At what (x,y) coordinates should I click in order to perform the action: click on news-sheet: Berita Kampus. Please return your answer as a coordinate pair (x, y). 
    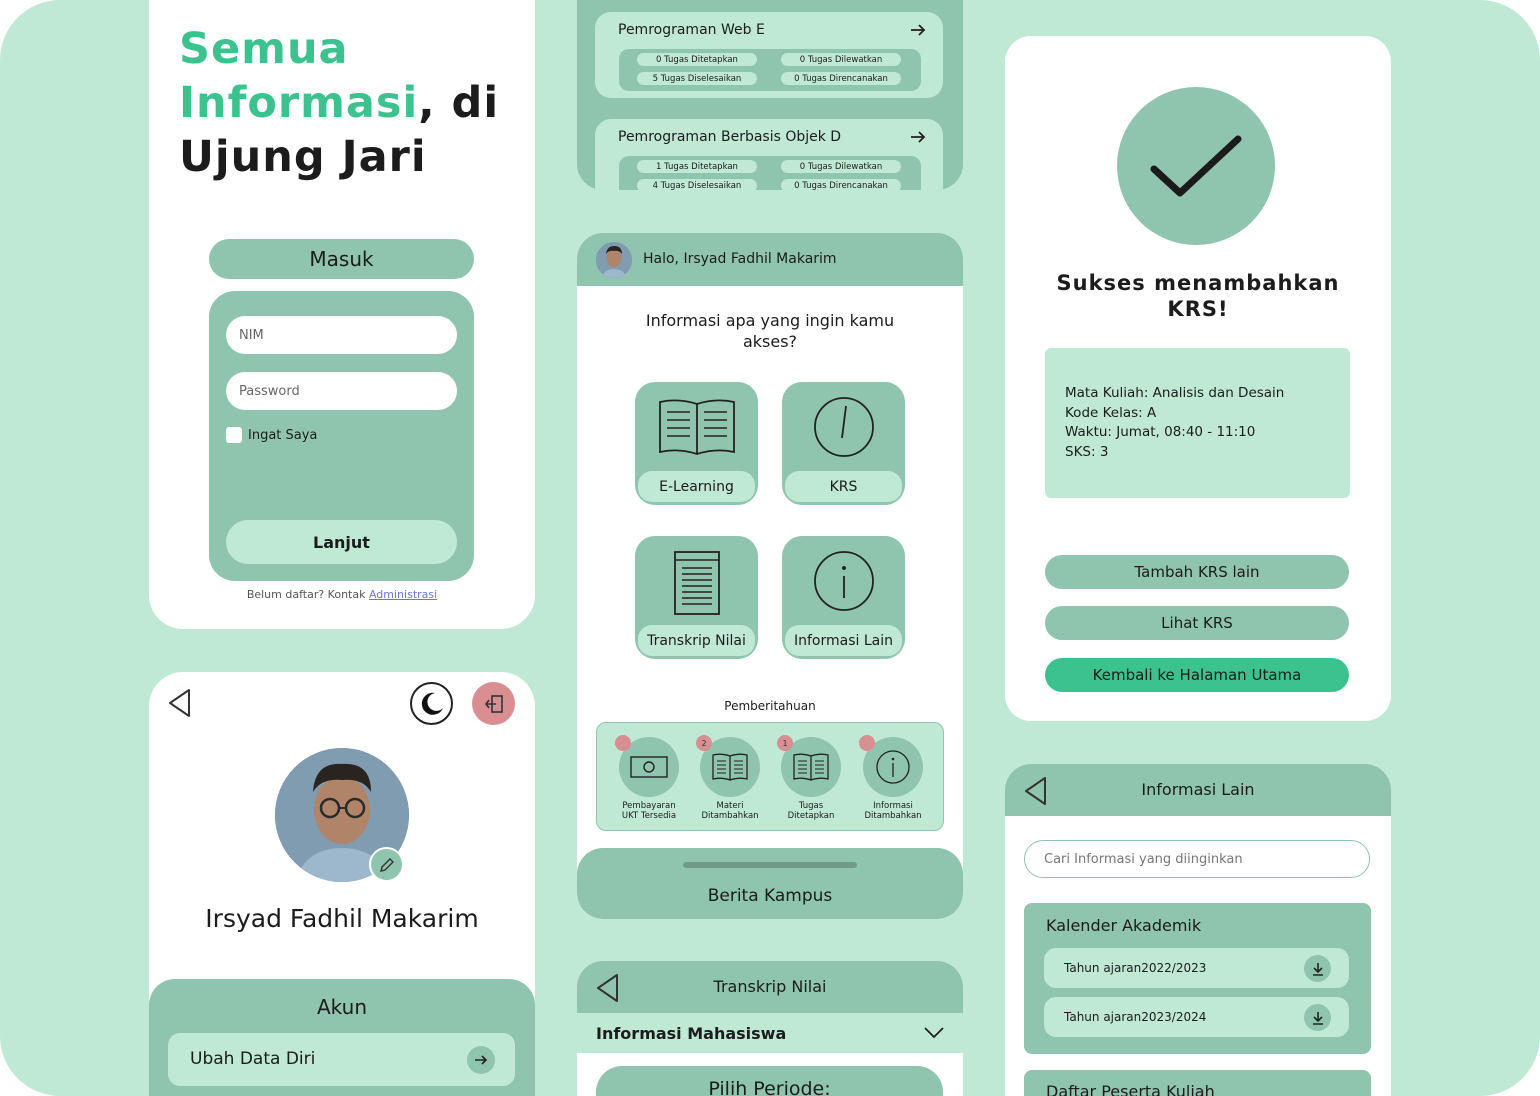
    Looking at the image, I should click on (770, 883).